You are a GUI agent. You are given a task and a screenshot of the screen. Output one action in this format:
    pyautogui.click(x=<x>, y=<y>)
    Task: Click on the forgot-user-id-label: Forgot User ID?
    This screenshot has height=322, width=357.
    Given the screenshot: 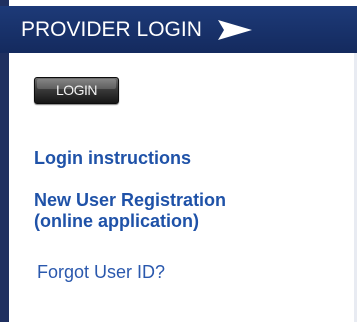 What is the action you would take?
    pyautogui.click(x=101, y=272)
    